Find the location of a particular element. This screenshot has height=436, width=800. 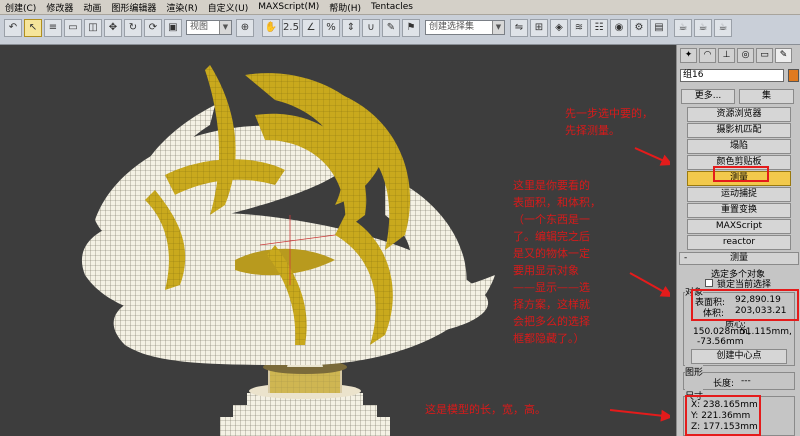

quick-render-icon: ☕ is located at coordinates (683, 28).